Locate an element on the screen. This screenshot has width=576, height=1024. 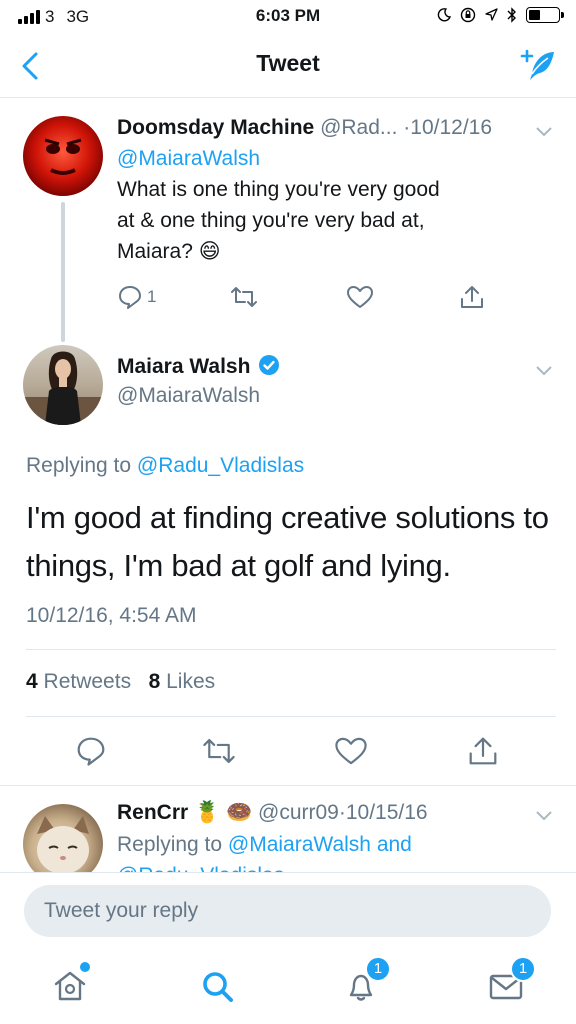
tweet-actions: 1 is located at coordinates (317, 299).